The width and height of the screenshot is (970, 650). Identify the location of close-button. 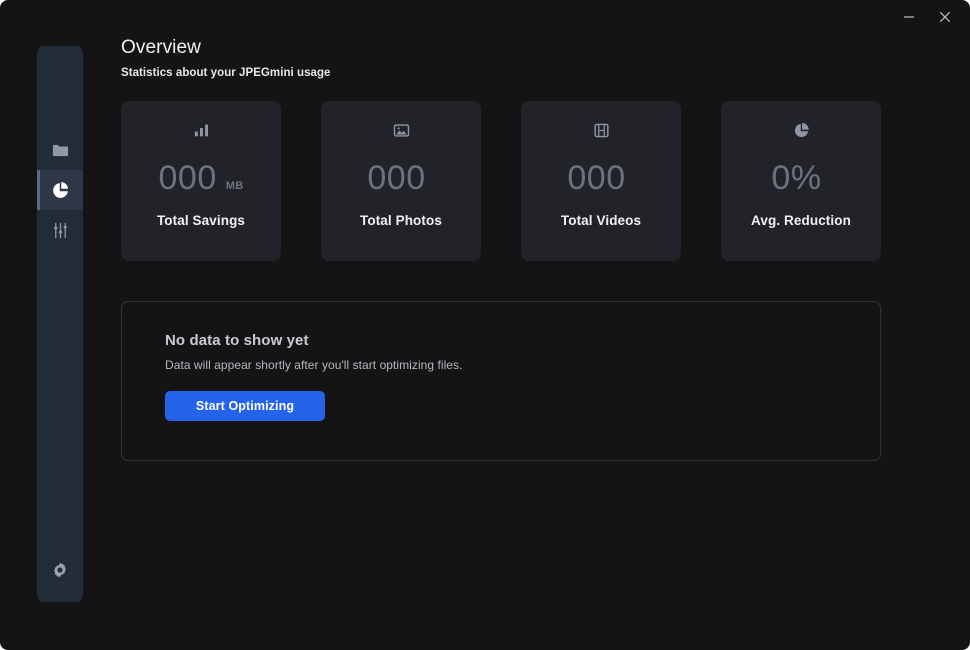
(945, 17).